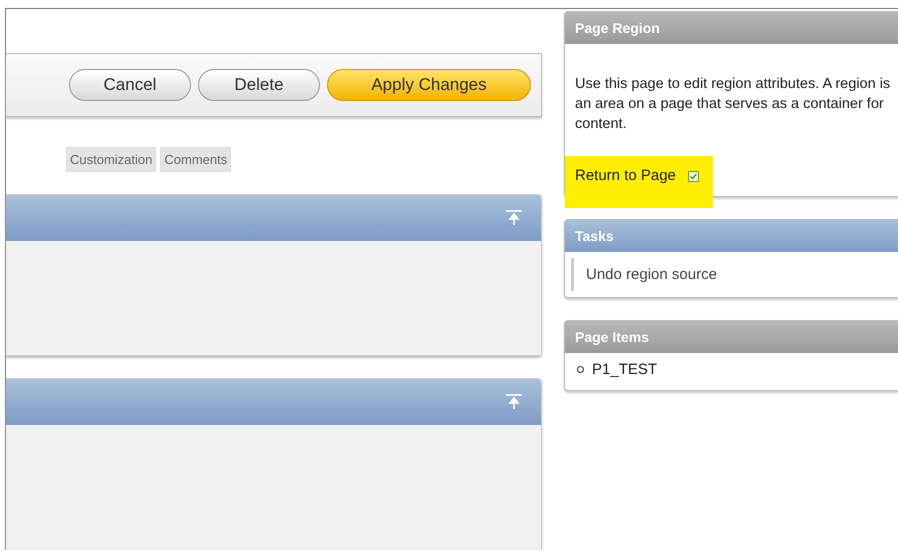  I want to click on checkbox-icon, so click(693, 176).